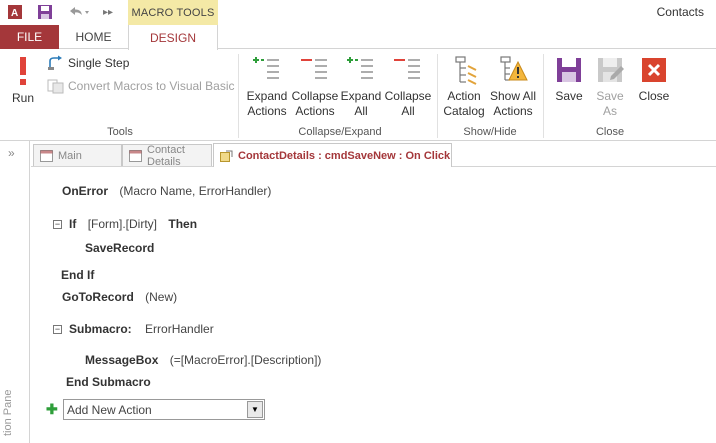  What do you see at coordinates (267, 70) in the screenshot?
I see `expand-actions-icon` at bounding box center [267, 70].